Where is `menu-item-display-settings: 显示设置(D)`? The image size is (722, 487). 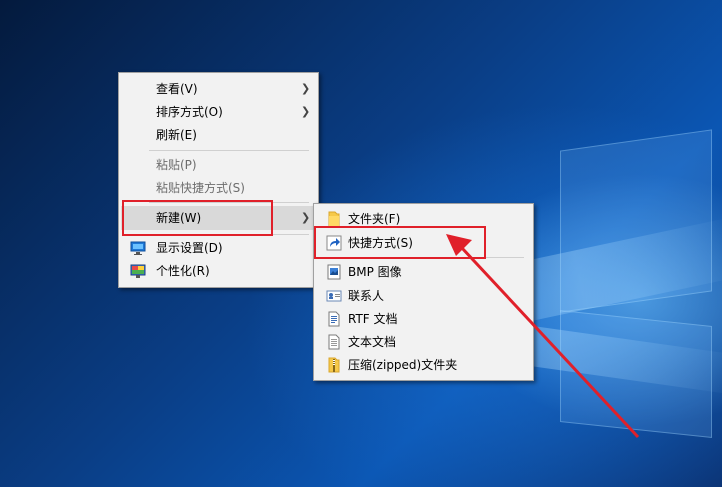
menu-item-display-settings: 显示设置(D) is located at coordinates (218, 248).